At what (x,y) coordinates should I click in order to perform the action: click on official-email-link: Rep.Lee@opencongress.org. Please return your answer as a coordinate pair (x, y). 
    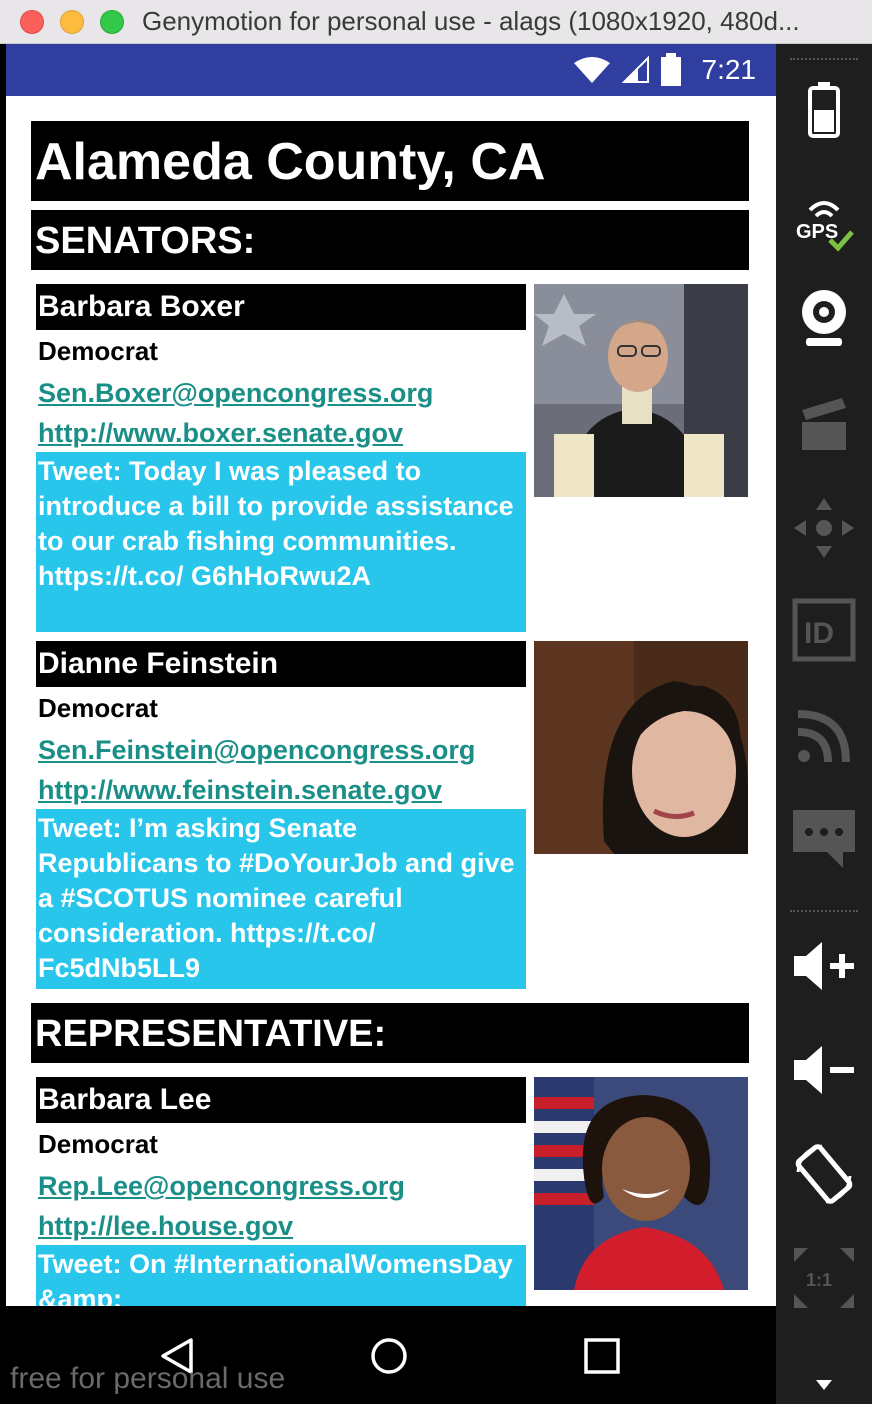
    Looking at the image, I should click on (221, 1186).